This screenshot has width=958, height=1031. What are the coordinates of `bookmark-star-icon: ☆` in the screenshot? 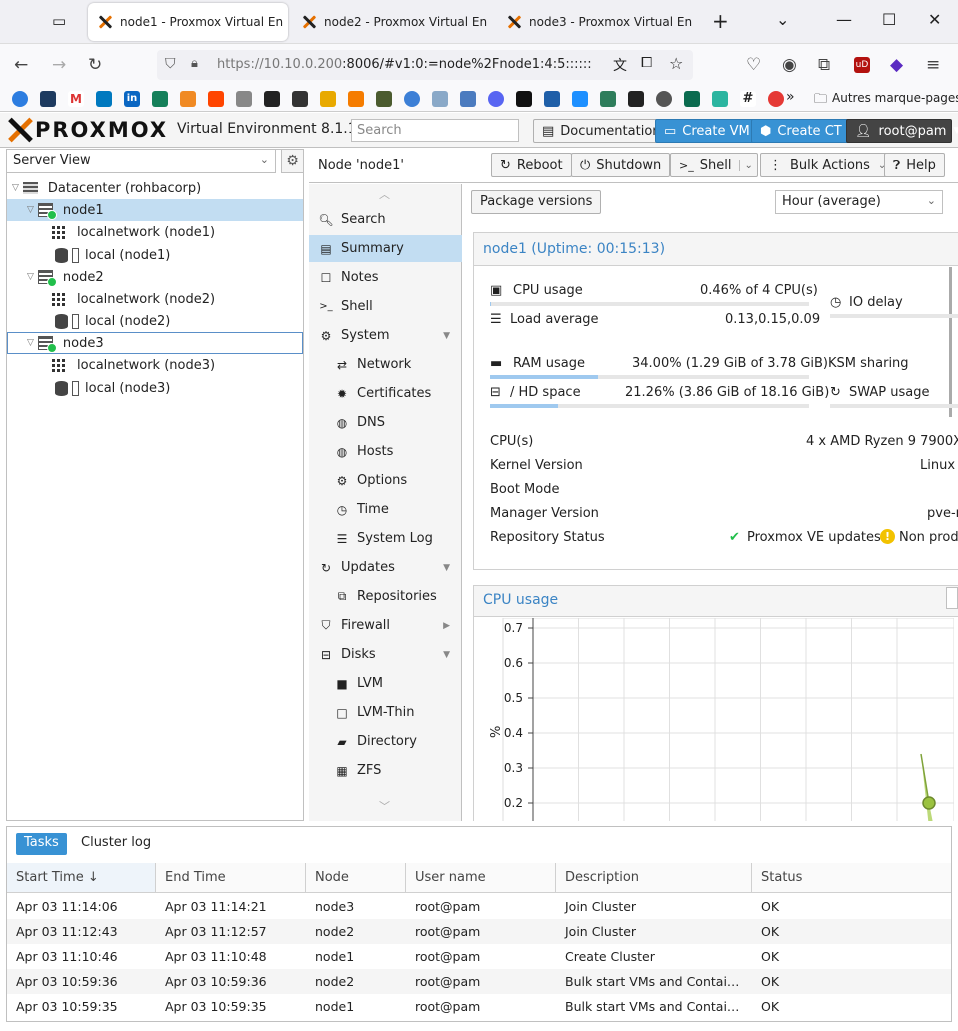 It's located at (676, 63).